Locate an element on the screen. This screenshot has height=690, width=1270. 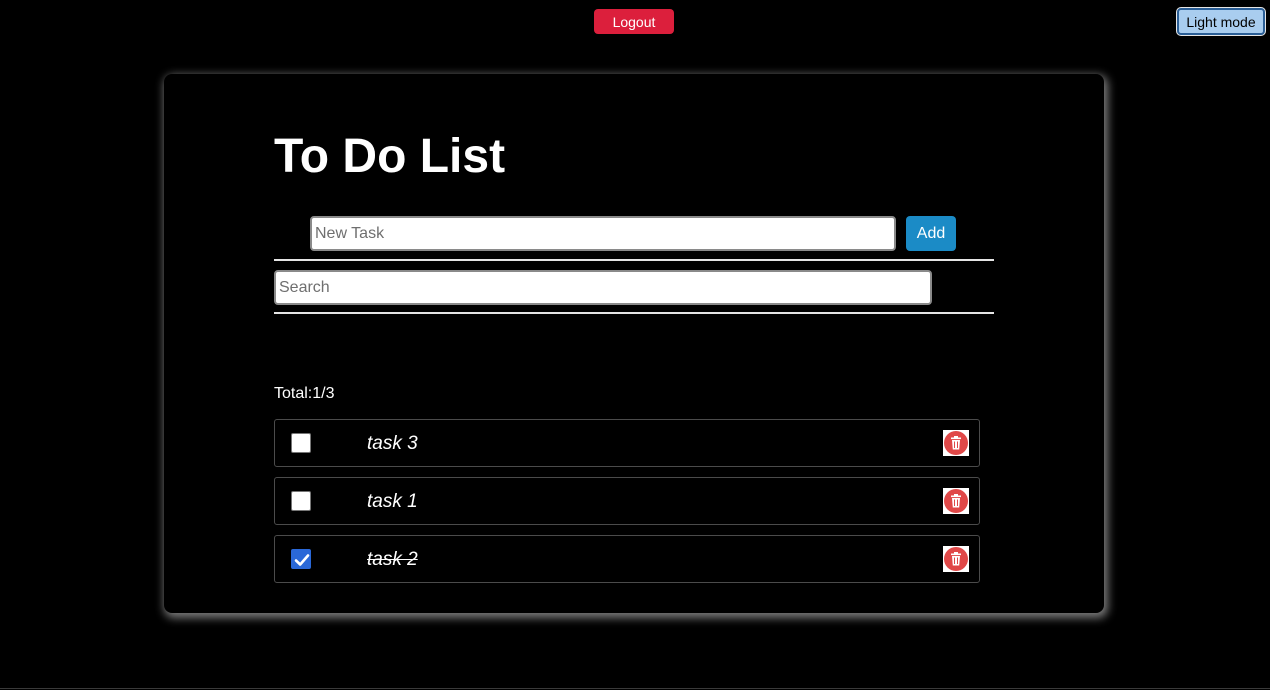
light-mode-toggle-button: Light mode is located at coordinates (1221, 21).